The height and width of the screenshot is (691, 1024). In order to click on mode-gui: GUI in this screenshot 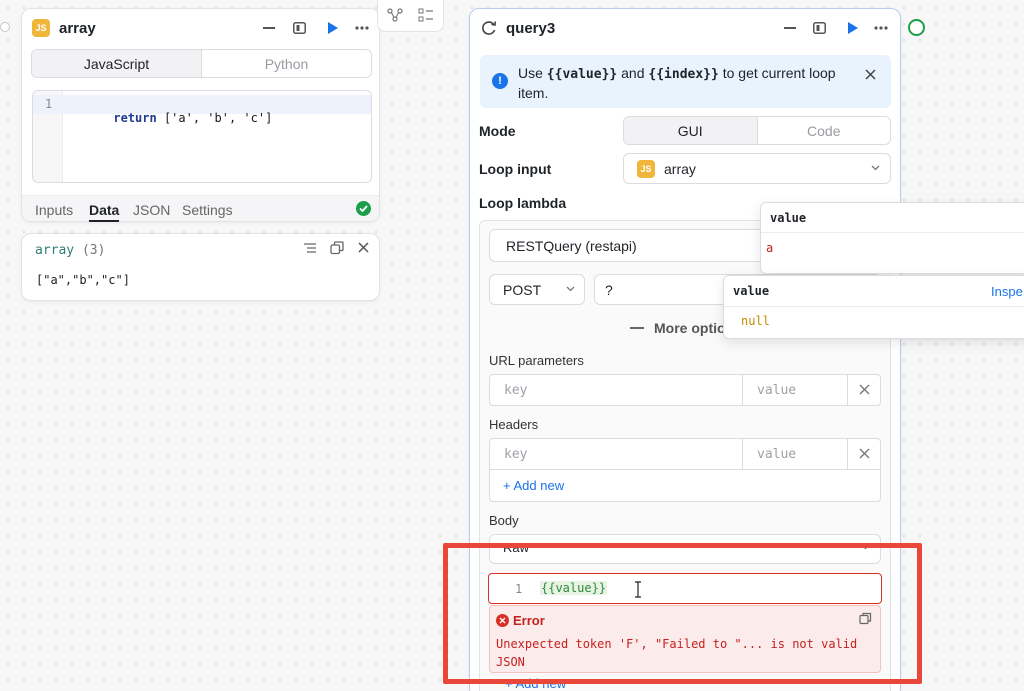, I will do `click(690, 130)`.